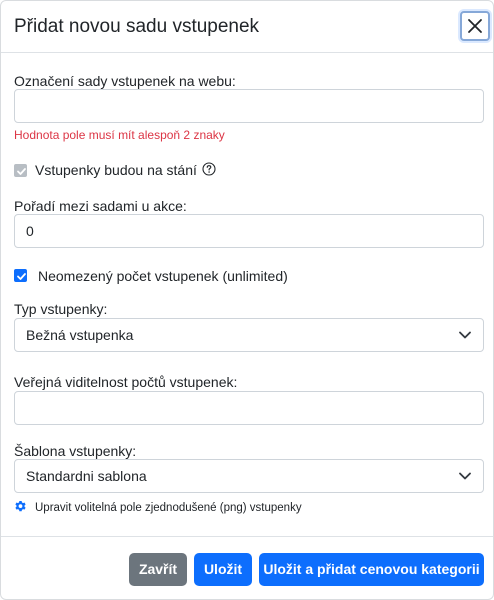 This screenshot has width=494, height=600. What do you see at coordinates (249, 335) in the screenshot?
I see `ticket-type-select: Bežná vstupenka` at bounding box center [249, 335].